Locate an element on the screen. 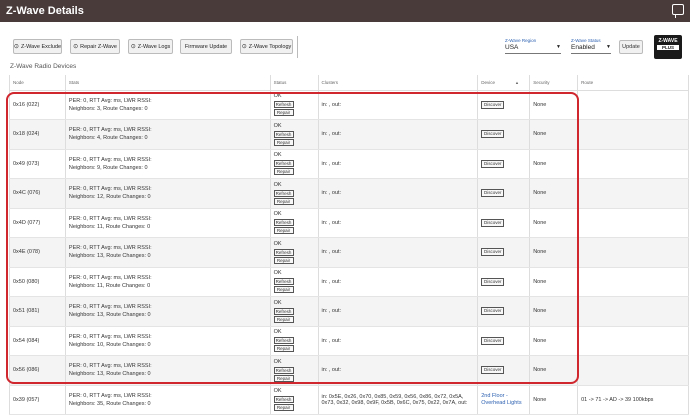  node-cell: 0x4E (078) is located at coordinates (37, 252).